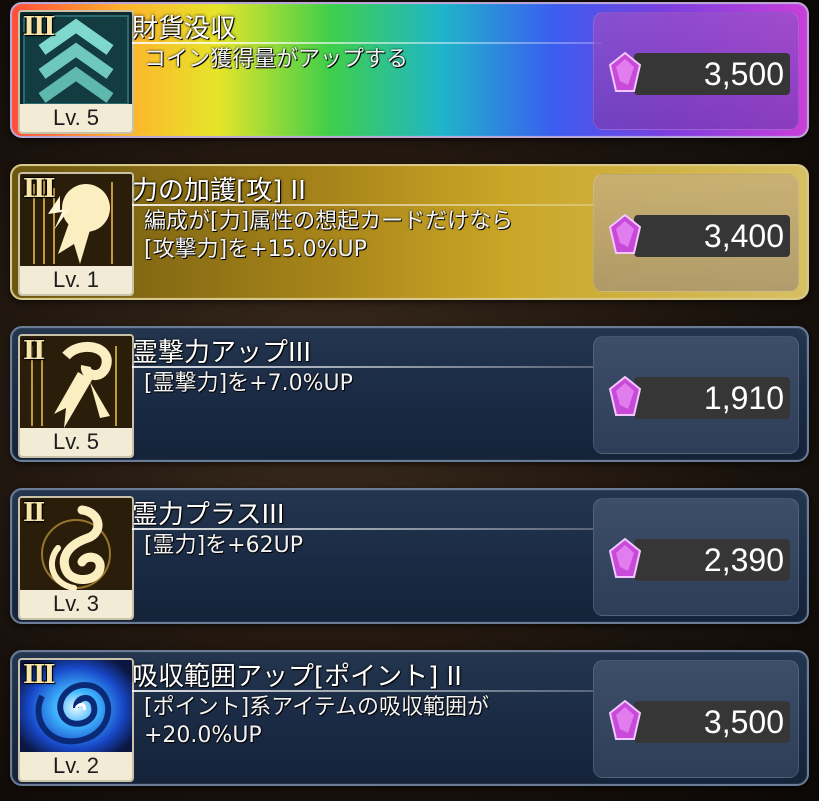  What do you see at coordinates (696, 557) in the screenshot?
I see `price-button: 2,390` at bounding box center [696, 557].